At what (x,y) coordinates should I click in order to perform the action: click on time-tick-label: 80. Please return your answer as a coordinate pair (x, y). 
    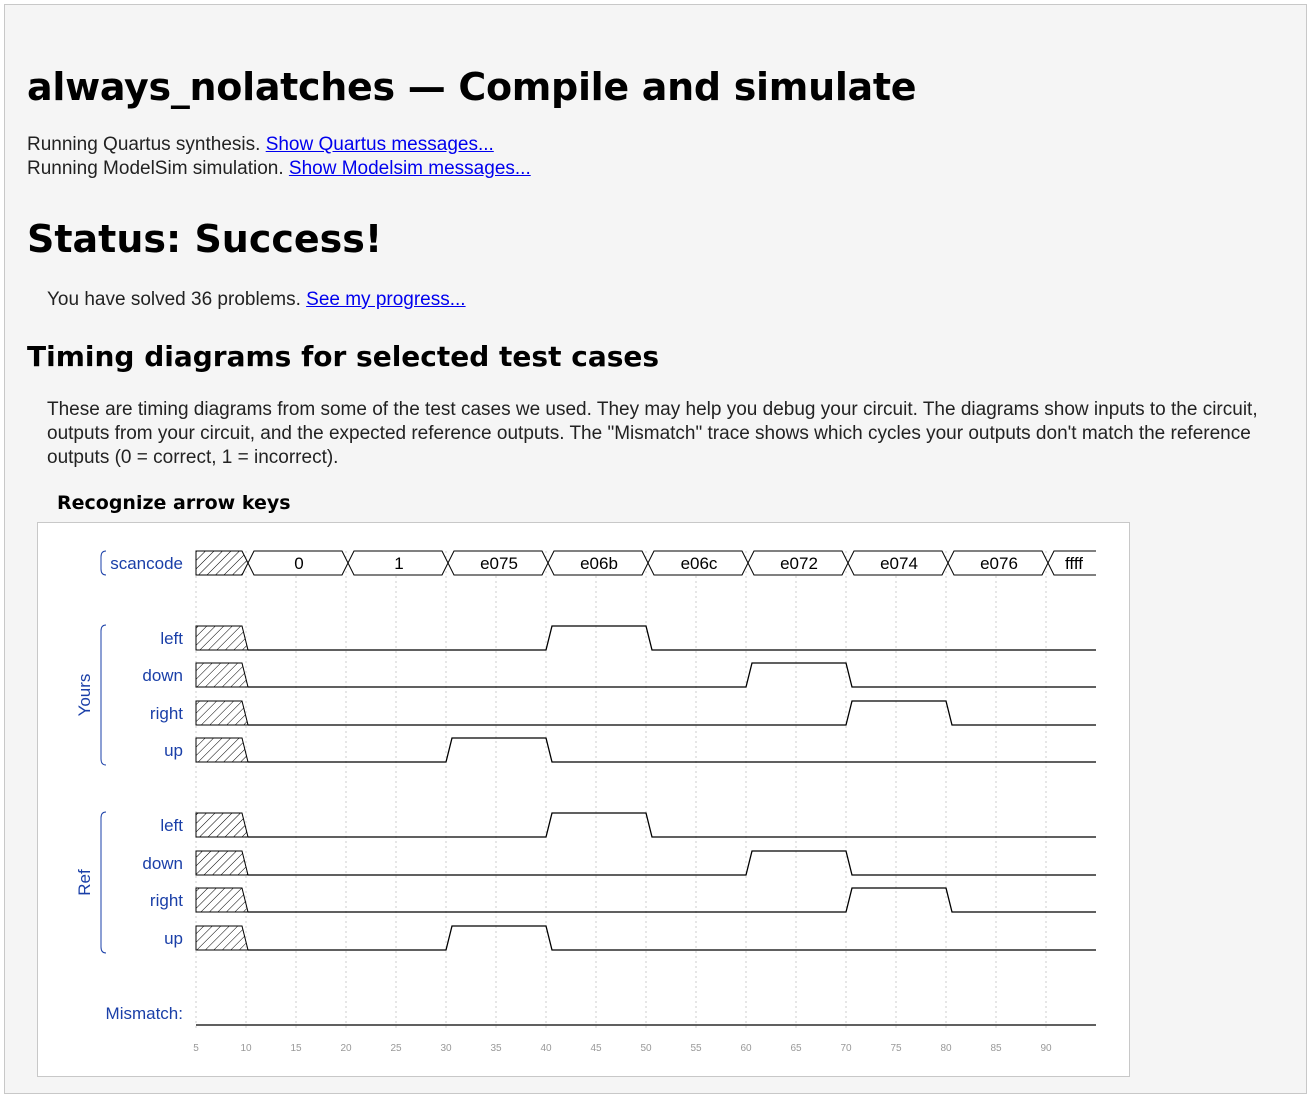
    Looking at the image, I should click on (946, 1048).